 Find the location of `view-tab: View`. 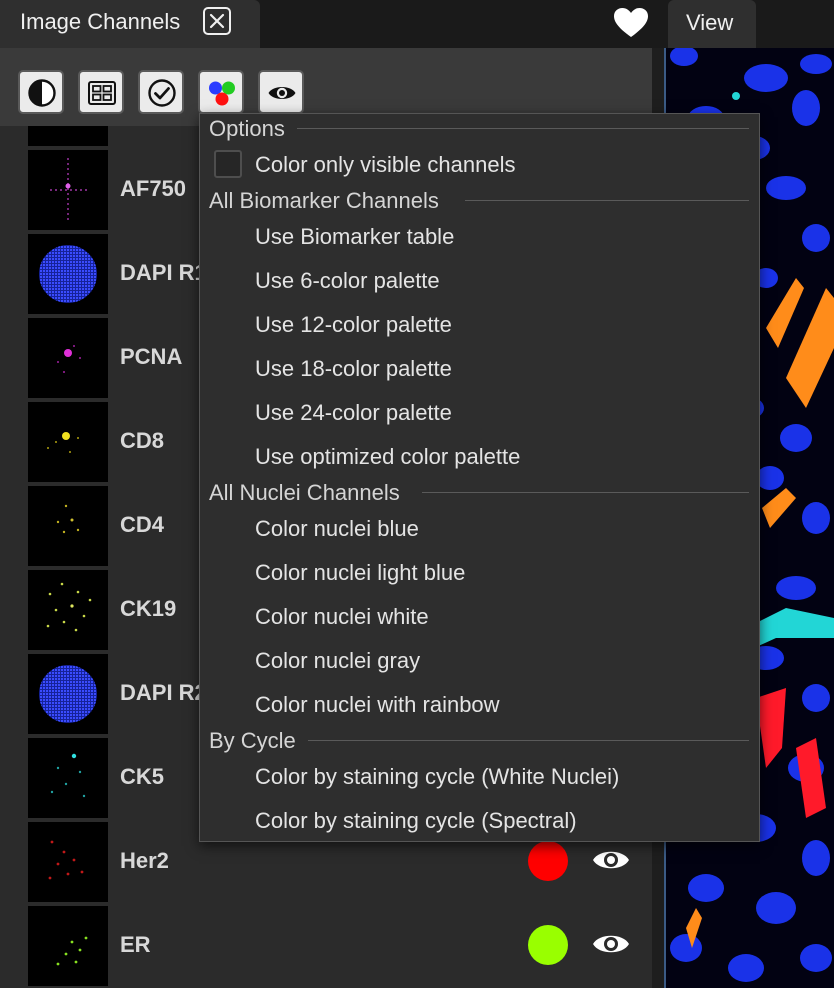

view-tab: View is located at coordinates (712, 24).